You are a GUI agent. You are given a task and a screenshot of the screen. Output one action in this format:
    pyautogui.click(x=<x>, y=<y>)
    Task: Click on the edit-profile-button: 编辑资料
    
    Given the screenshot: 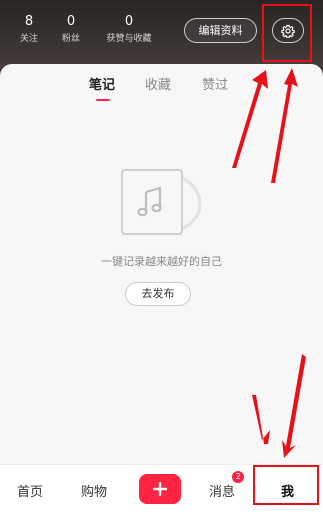 What is the action you would take?
    pyautogui.click(x=220, y=30)
    